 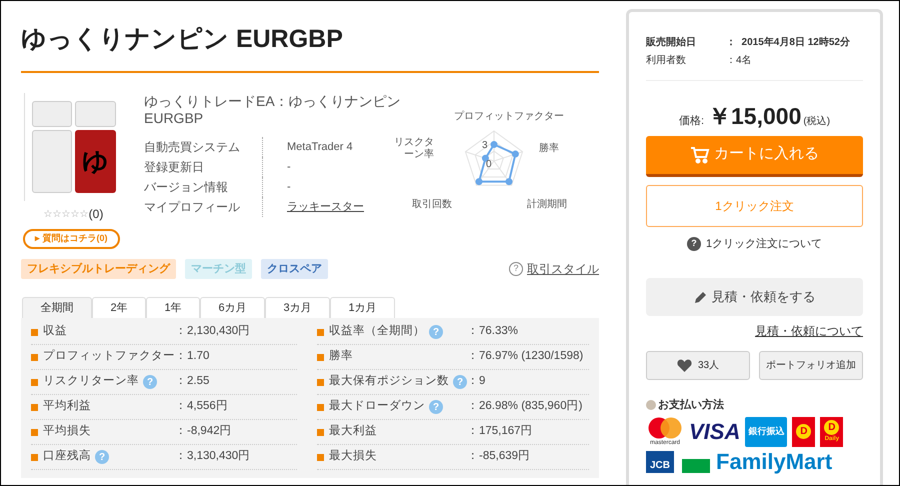 I want to click on period-tab: 6カ月, so click(x=232, y=307).